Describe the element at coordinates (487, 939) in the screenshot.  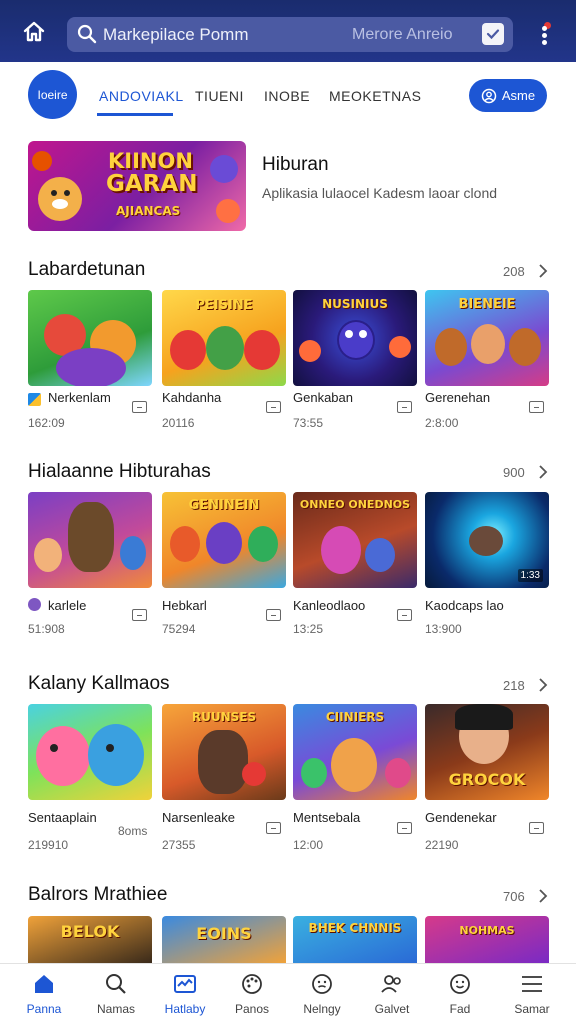
I see `app-thumbnail: NOHMAS` at that location.